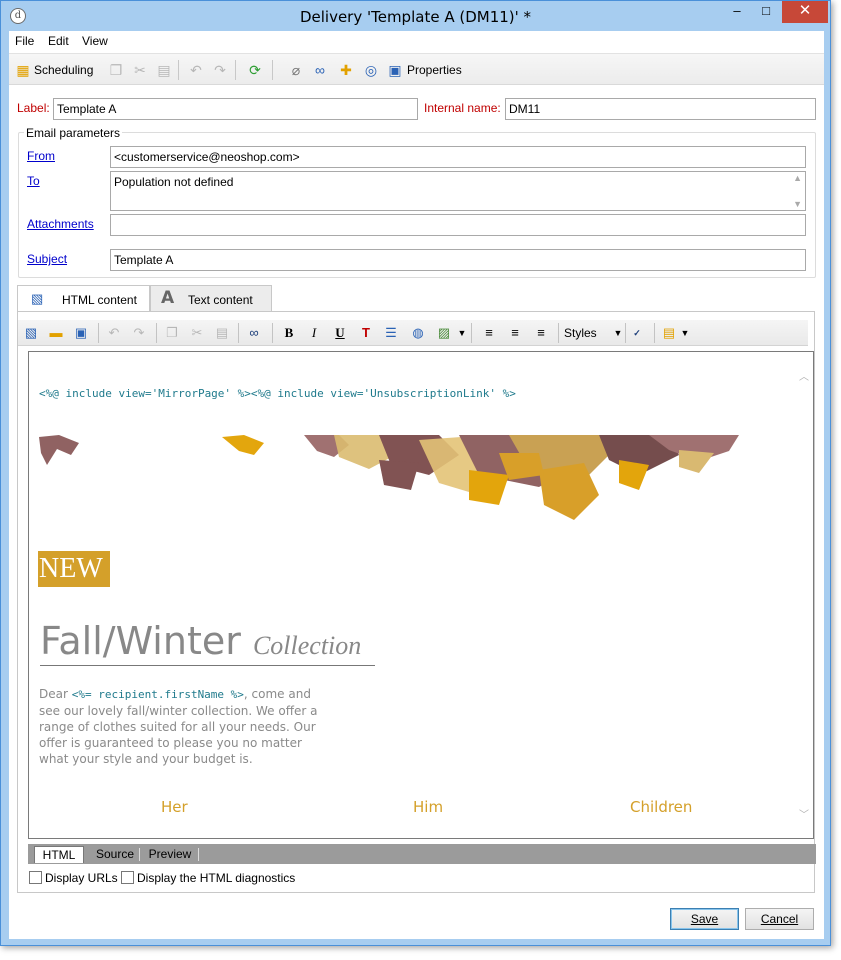 The height and width of the screenshot is (960, 841). What do you see at coordinates (416, 41) in the screenshot?
I see `menu-bar: File Edit View` at bounding box center [416, 41].